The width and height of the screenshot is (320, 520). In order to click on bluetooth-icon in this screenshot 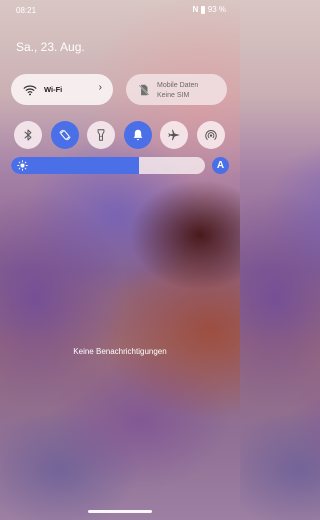, I will do `click(28, 135)`.